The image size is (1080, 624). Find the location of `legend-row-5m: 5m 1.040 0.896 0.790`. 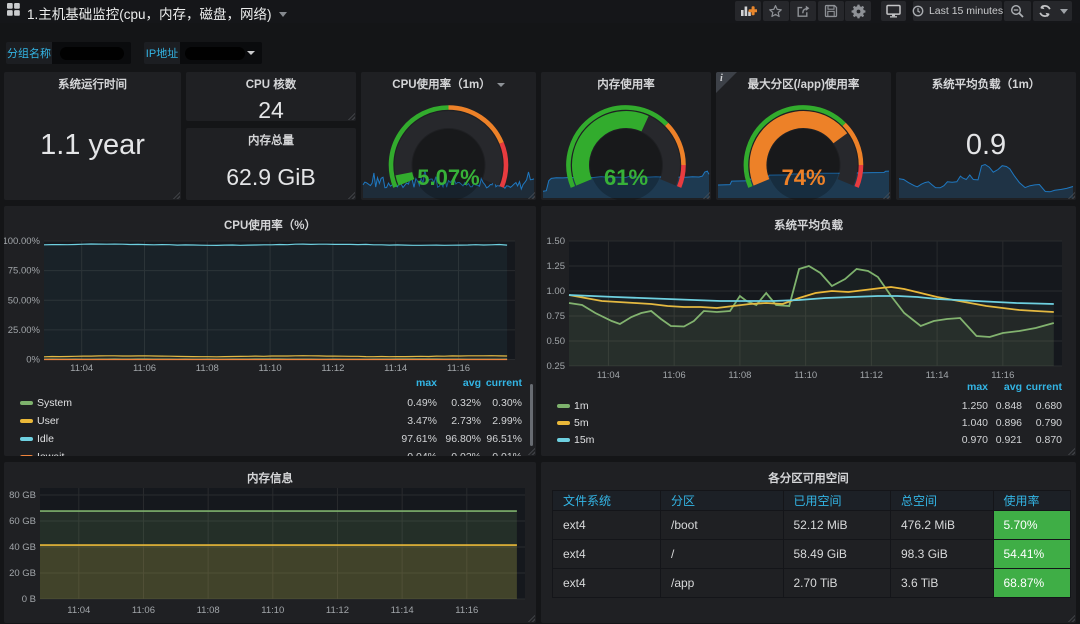

legend-row-5m: 5m 1.040 0.896 0.790 is located at coordinates (808, 424).